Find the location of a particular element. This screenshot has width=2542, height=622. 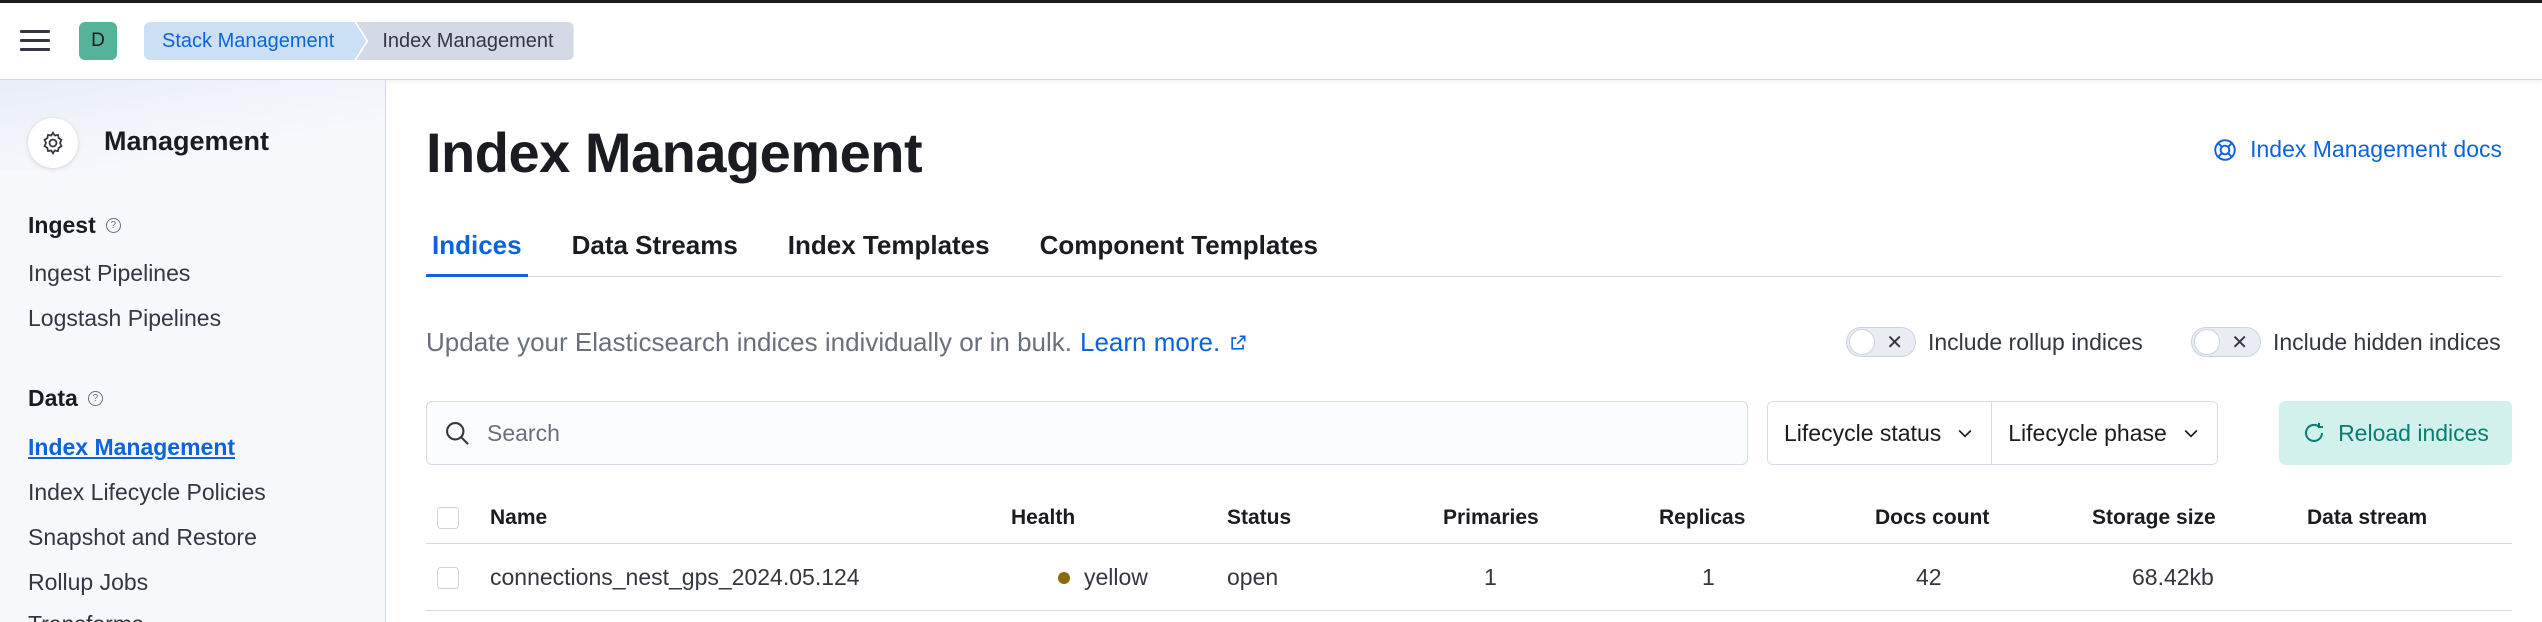

sidebar-section-data: Data? is located at coordinates (65, 398).